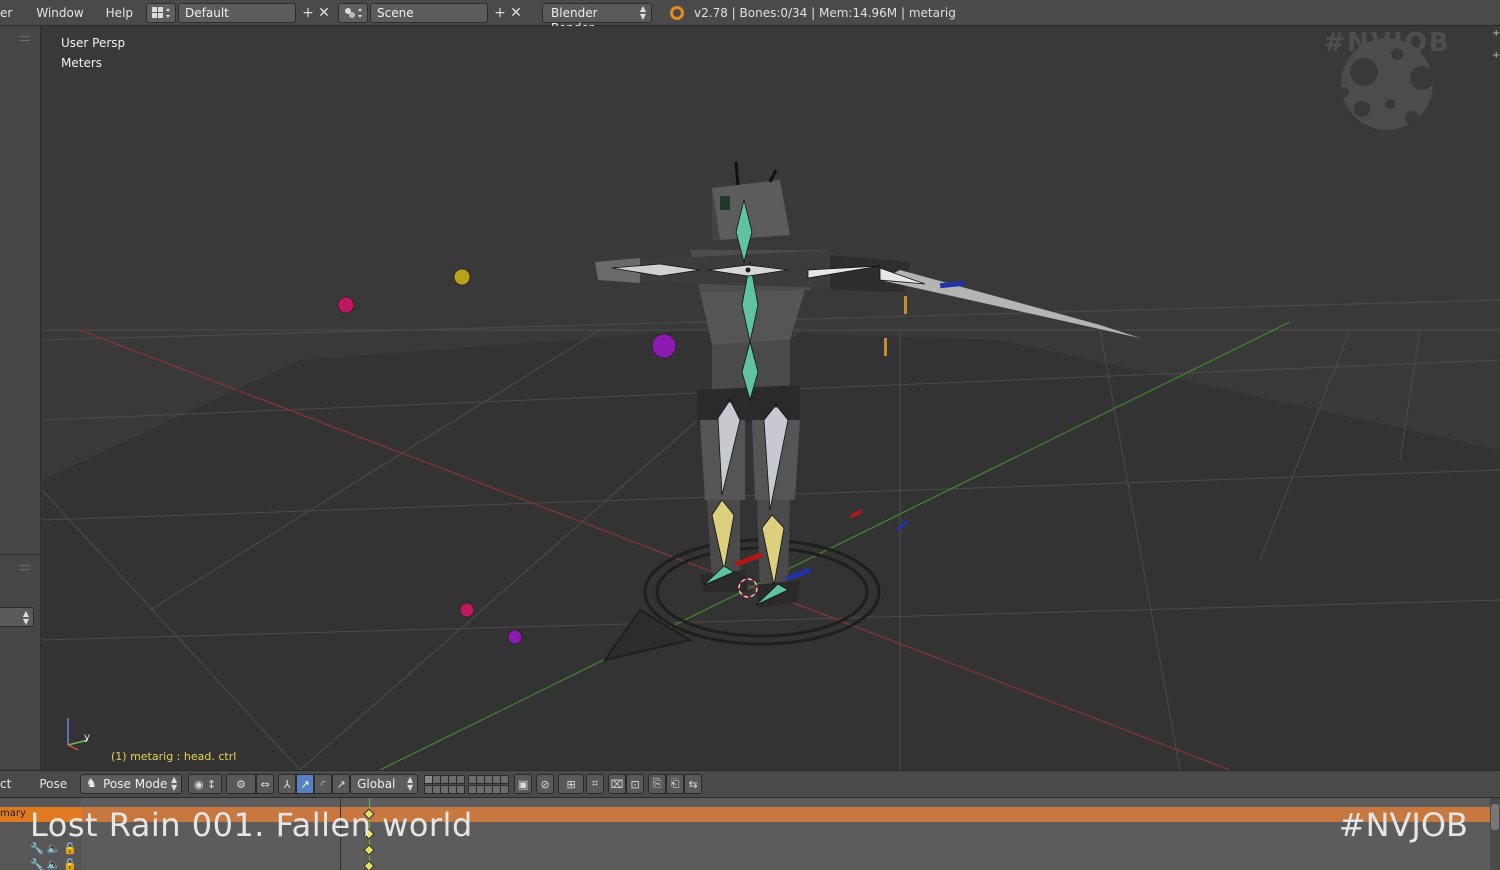 The height and width of the screenshot is (870, 1500). I want to click on scale-manipulator-icon: ◜, so click(323, 784).